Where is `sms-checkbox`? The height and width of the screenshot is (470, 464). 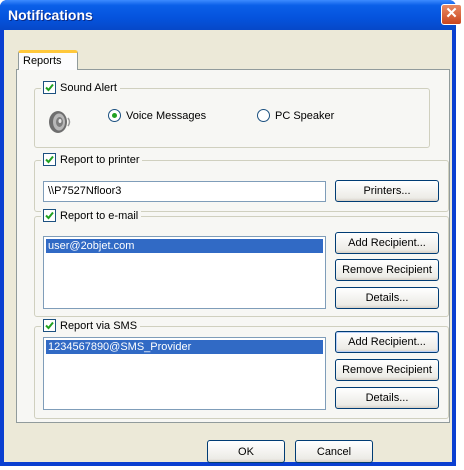
sms-checkbox is located at coordinates (49, 325).